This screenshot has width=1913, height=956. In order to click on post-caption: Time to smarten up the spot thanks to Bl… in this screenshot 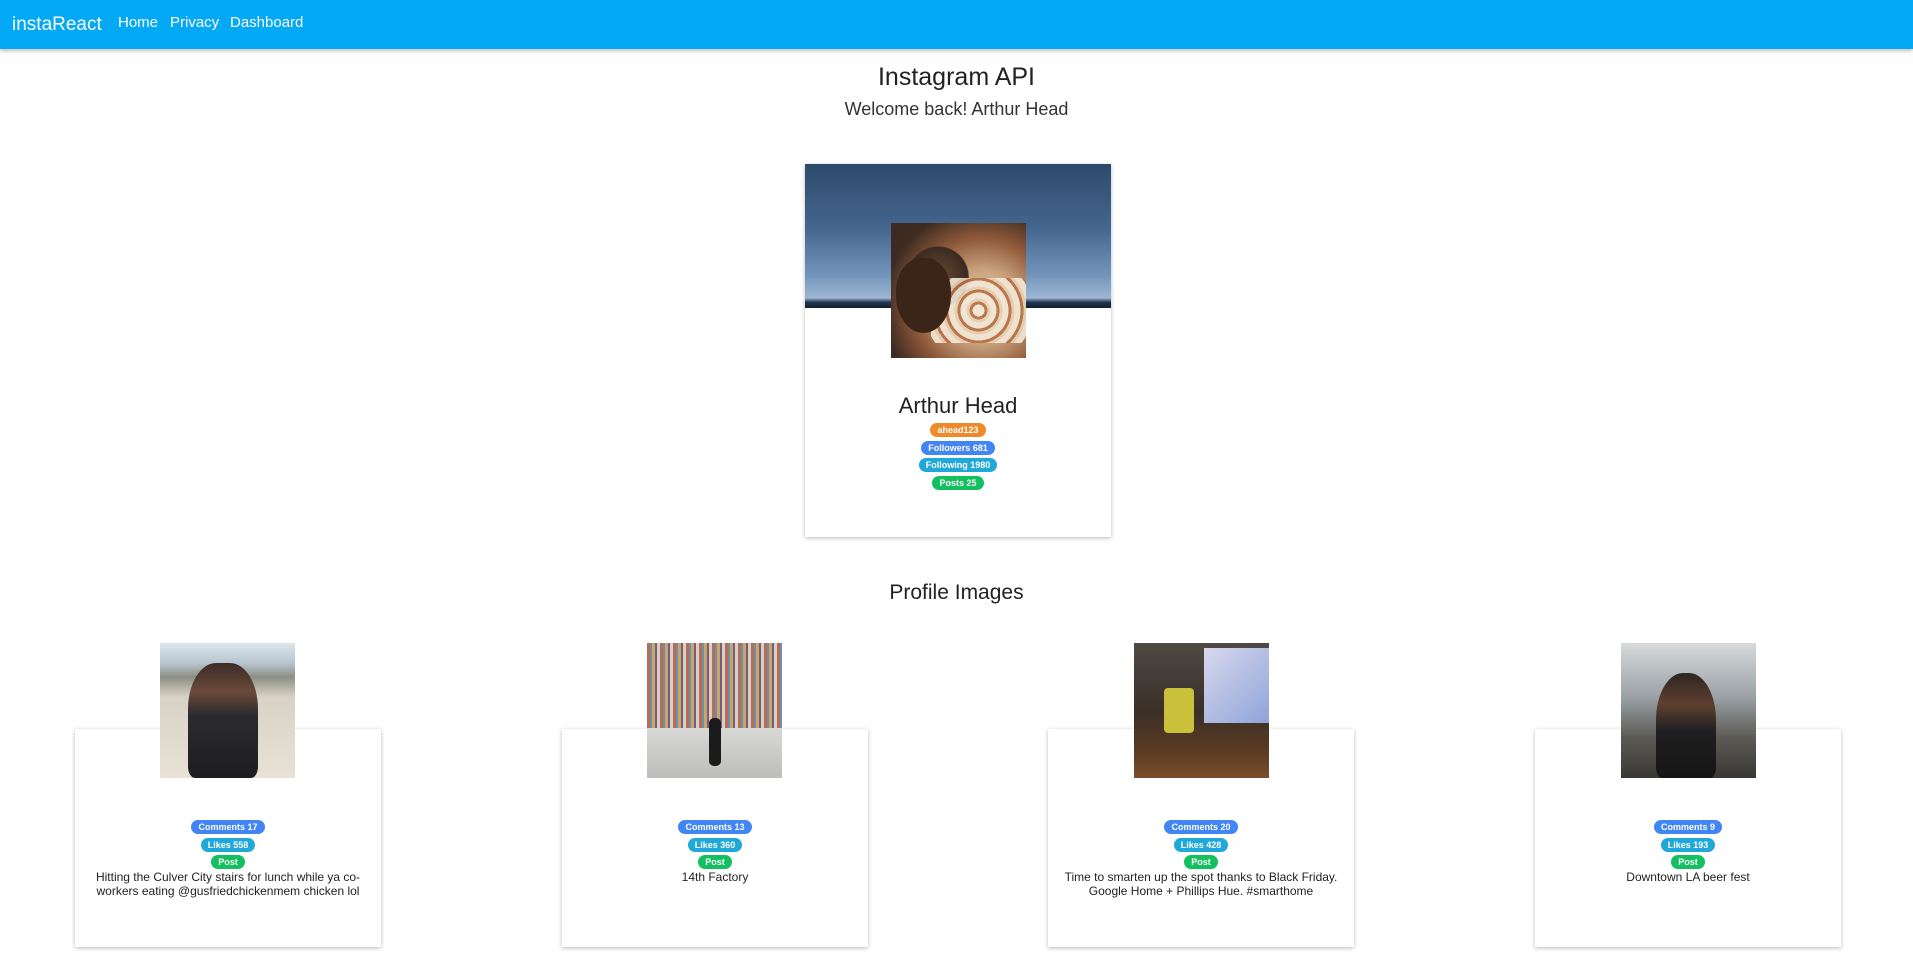, I will do `click(1201, 884)`.